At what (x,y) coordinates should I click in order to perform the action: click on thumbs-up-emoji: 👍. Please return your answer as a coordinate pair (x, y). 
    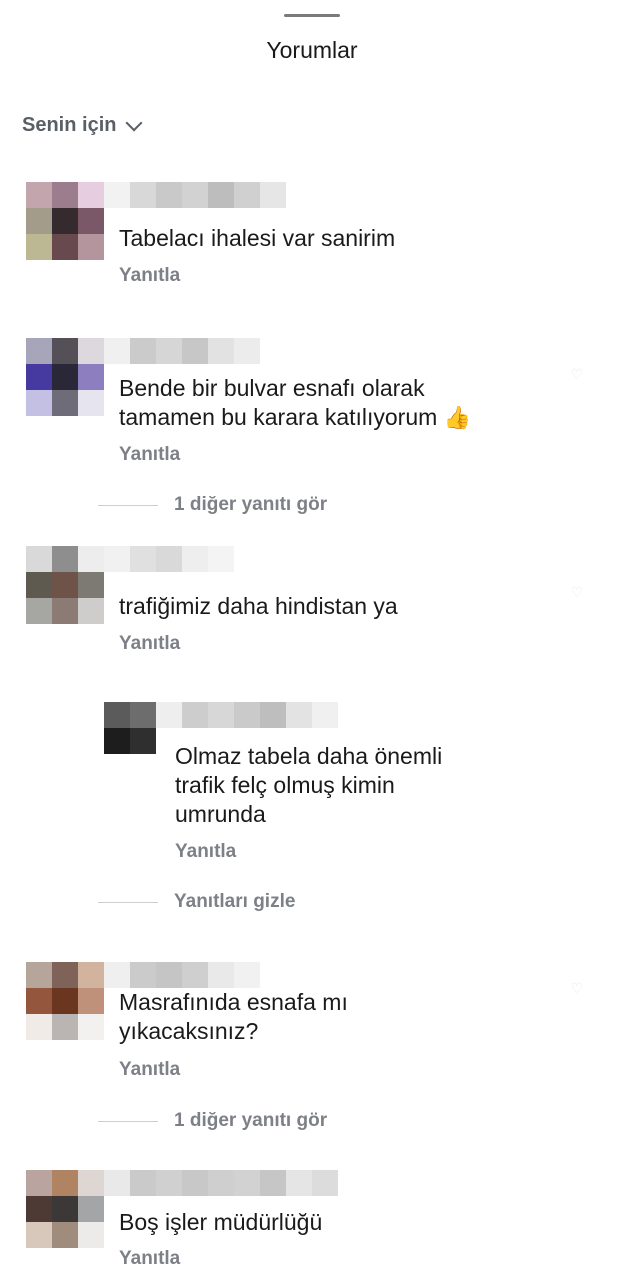
    Looking at the image, I should click on (457, 417).